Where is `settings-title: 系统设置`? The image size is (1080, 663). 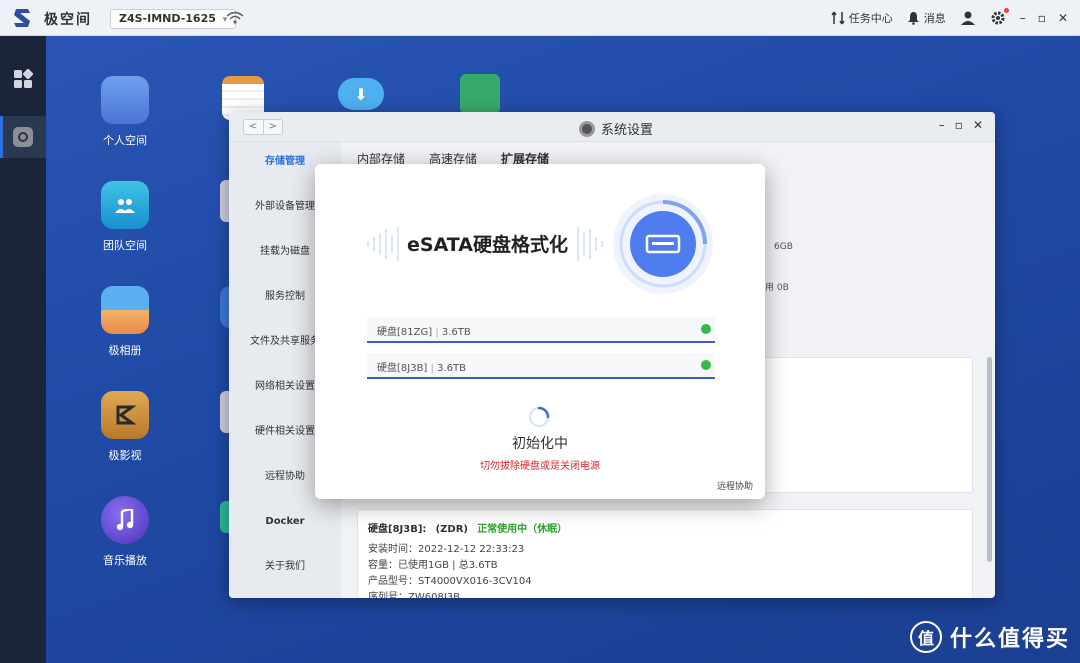 settings-title: 系统设置 is located at coordinates (616, 128).